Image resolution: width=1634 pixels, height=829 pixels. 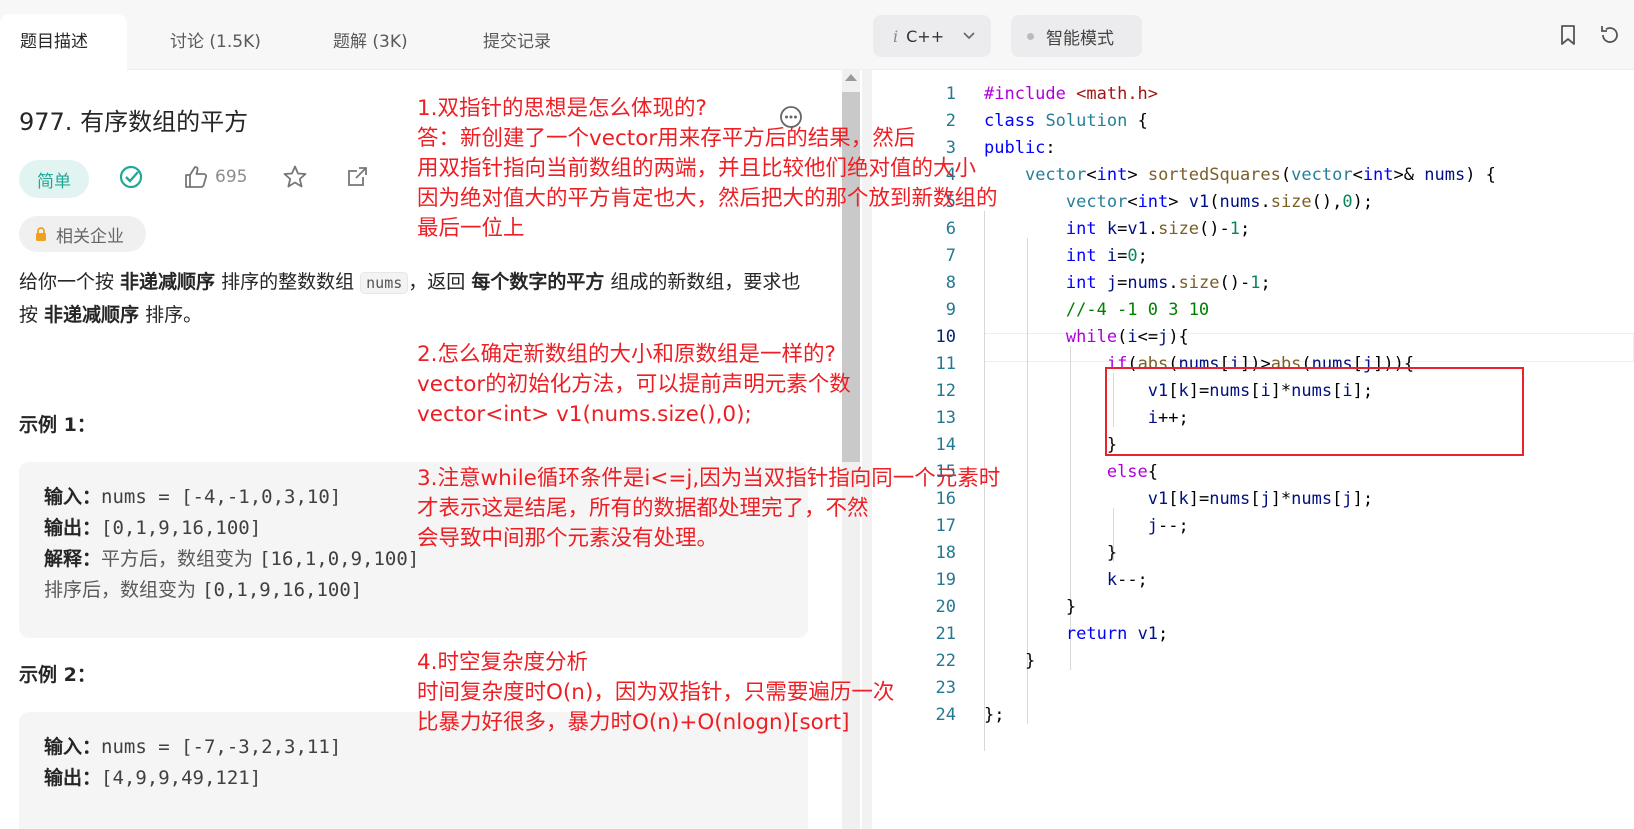 I want to click on explain-text: 平方后，数组变为, so click(x=177, y=559).